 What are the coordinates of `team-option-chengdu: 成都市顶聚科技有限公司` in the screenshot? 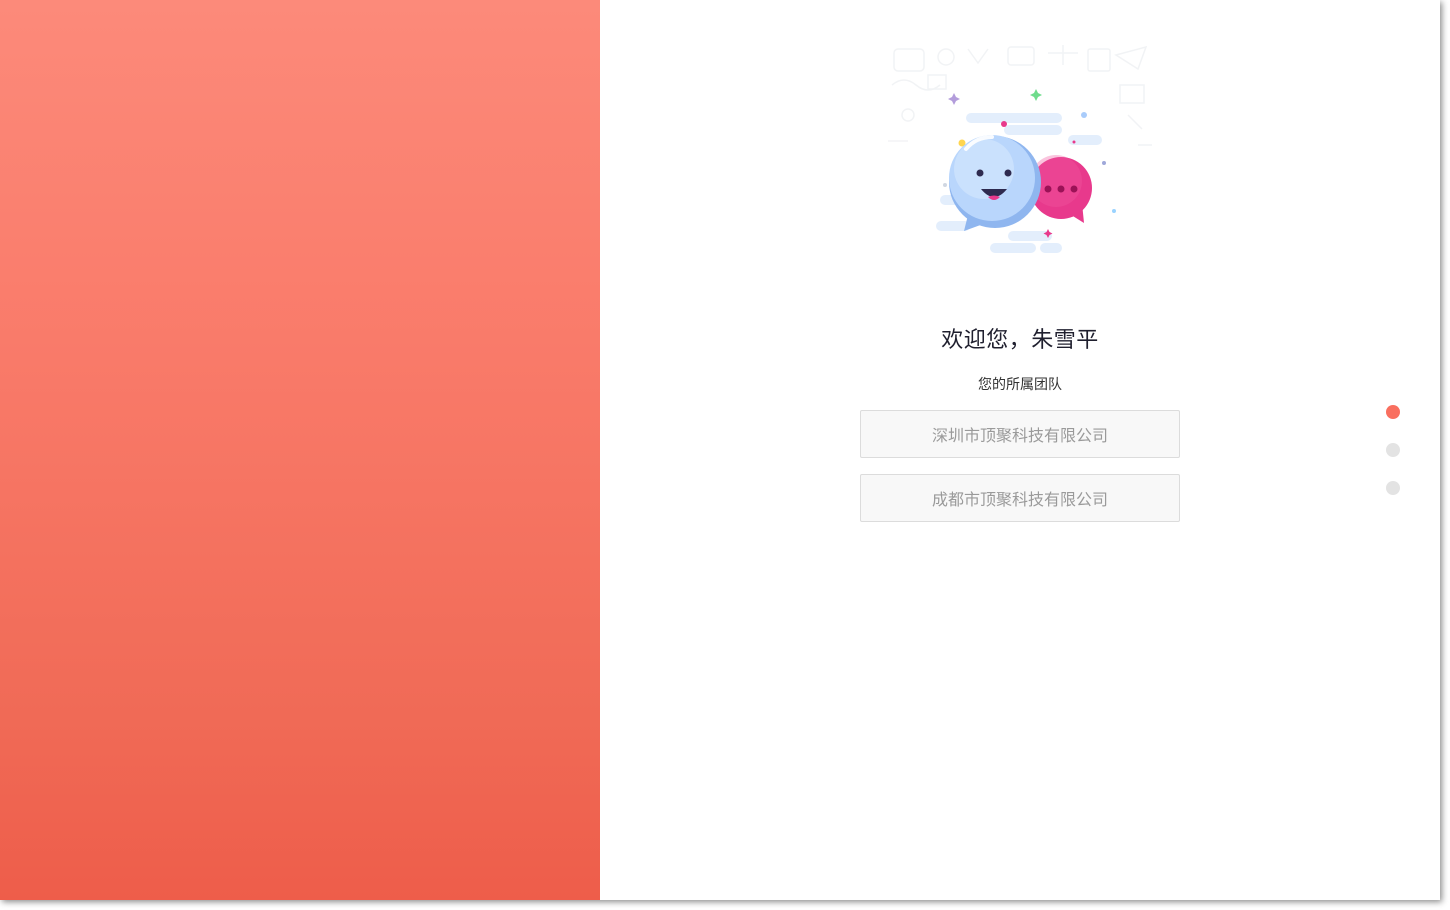 It's located at (1020, 498).